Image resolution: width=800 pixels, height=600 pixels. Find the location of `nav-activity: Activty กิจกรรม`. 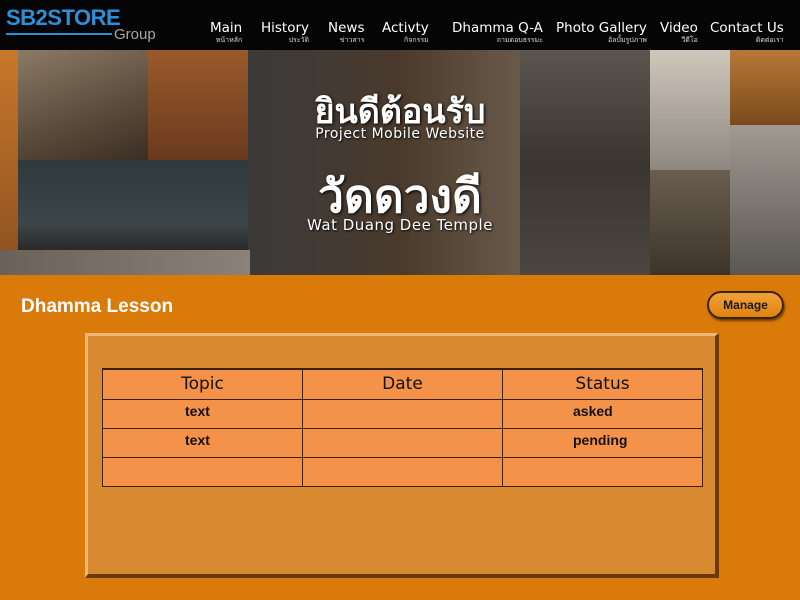

nav-activity: Activty กิจกรรม is located at coordinates (405, 32).